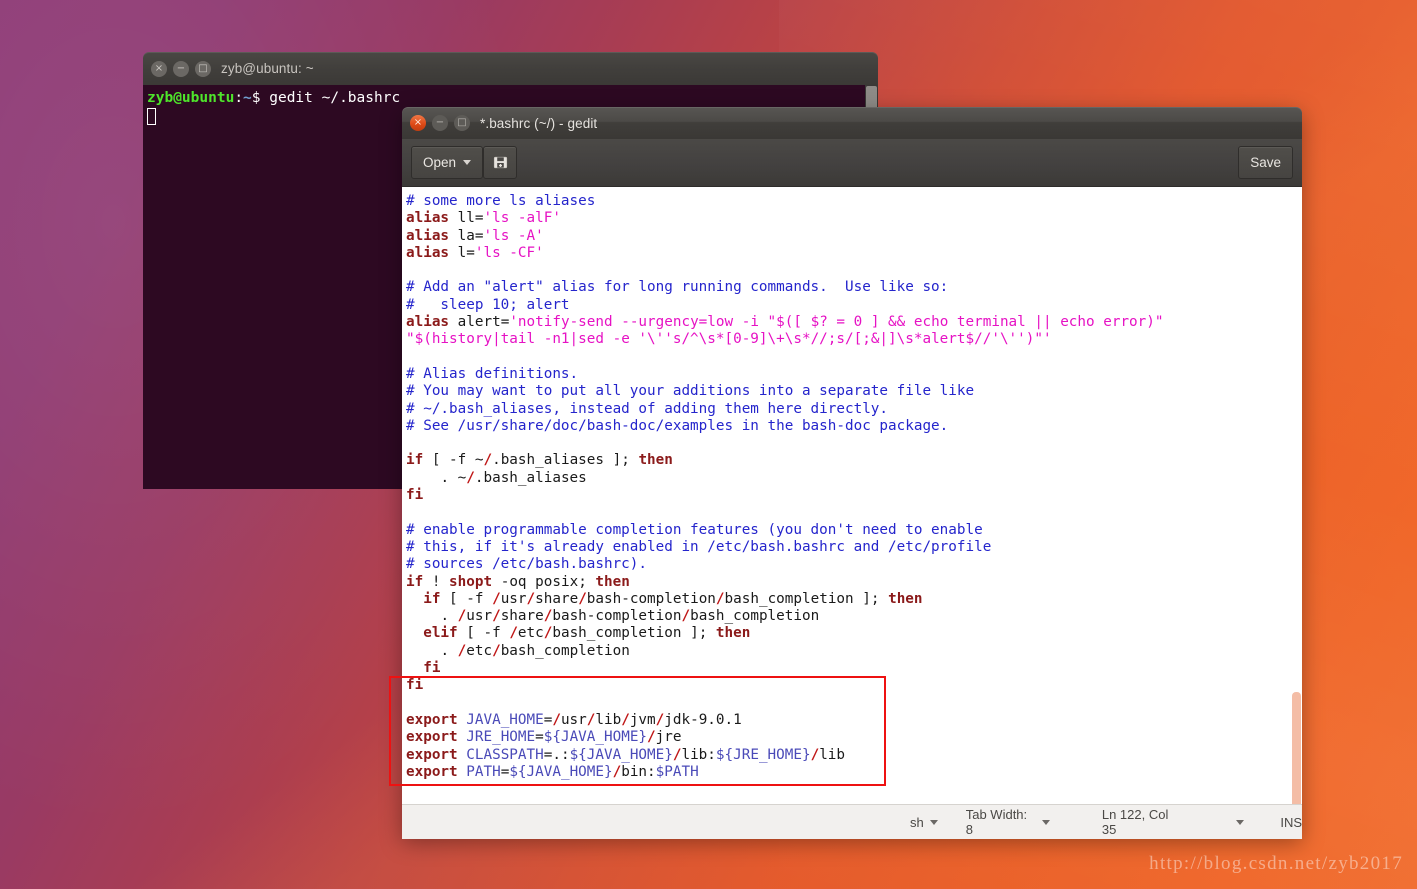 This screenshot has height=889, width=1417. Describe the element at coordinates (475, 252) in the screenshot. I see `code-line: alias l='ls -CF'` at that location.